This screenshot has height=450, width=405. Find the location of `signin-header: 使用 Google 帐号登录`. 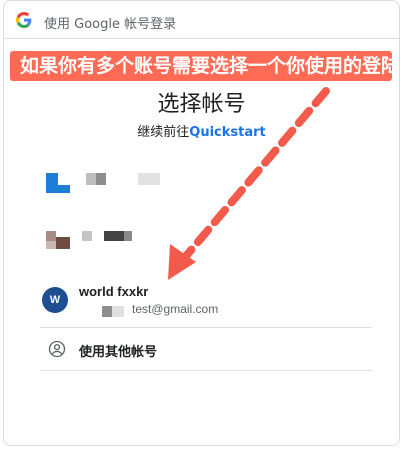

signin-header: 使用 Google 帐号登录 is located at coordinates (201, 20).